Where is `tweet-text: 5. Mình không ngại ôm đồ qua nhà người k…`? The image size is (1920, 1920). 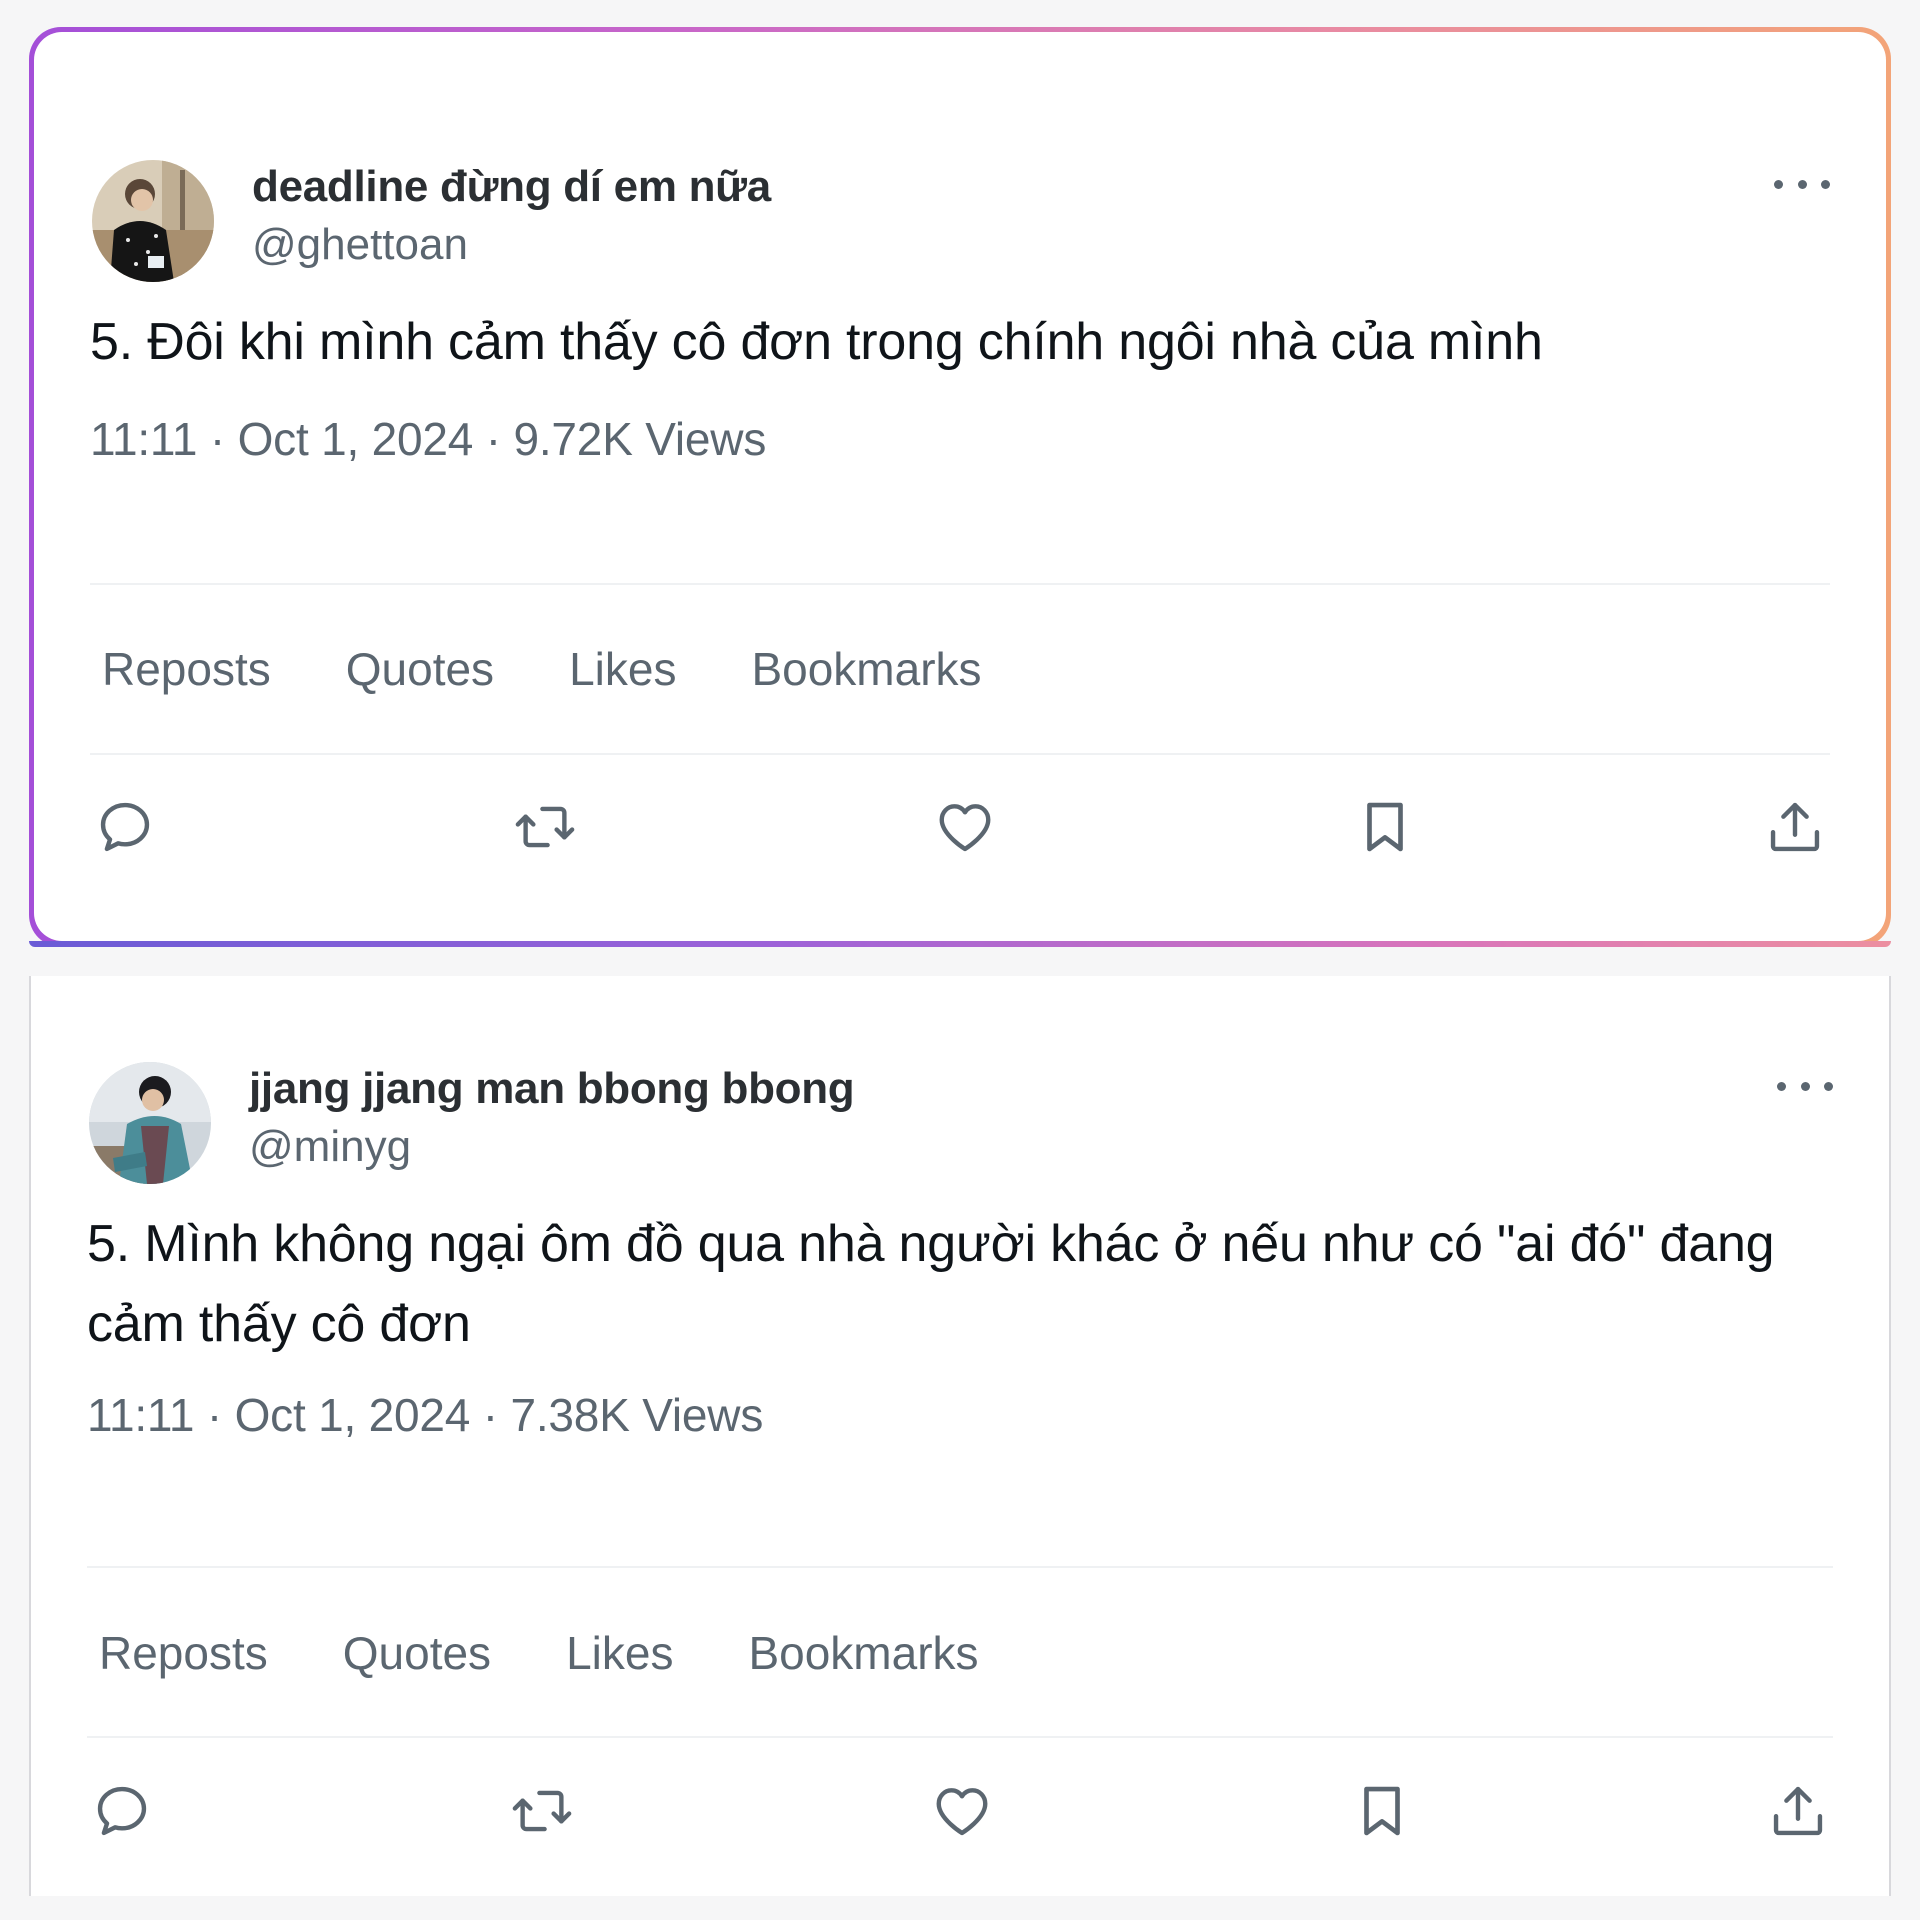
tweet-text: 5. Mình không ngại ôm đồ qua nhà người k… is located at coordinates (931, 1284).